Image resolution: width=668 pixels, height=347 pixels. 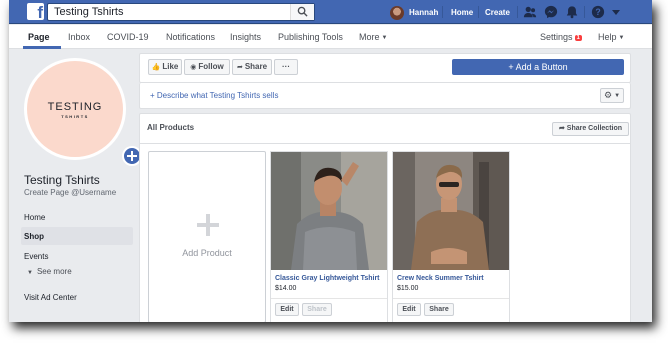 I want to click on messenger-icon, so click(x=551, y=12).